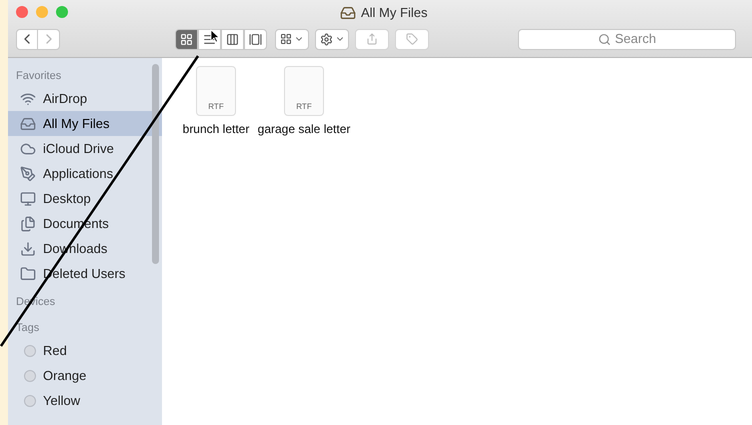  What do you see at coordinates (38, 76) in the screenshot?
I see `sidebar-section-header: Favorites` at bounding box center [38, 76].